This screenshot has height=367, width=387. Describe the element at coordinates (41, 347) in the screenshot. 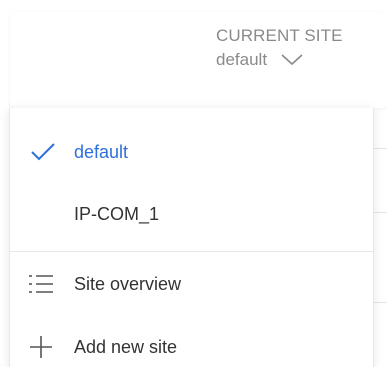

I see `plus-icon` at that location.